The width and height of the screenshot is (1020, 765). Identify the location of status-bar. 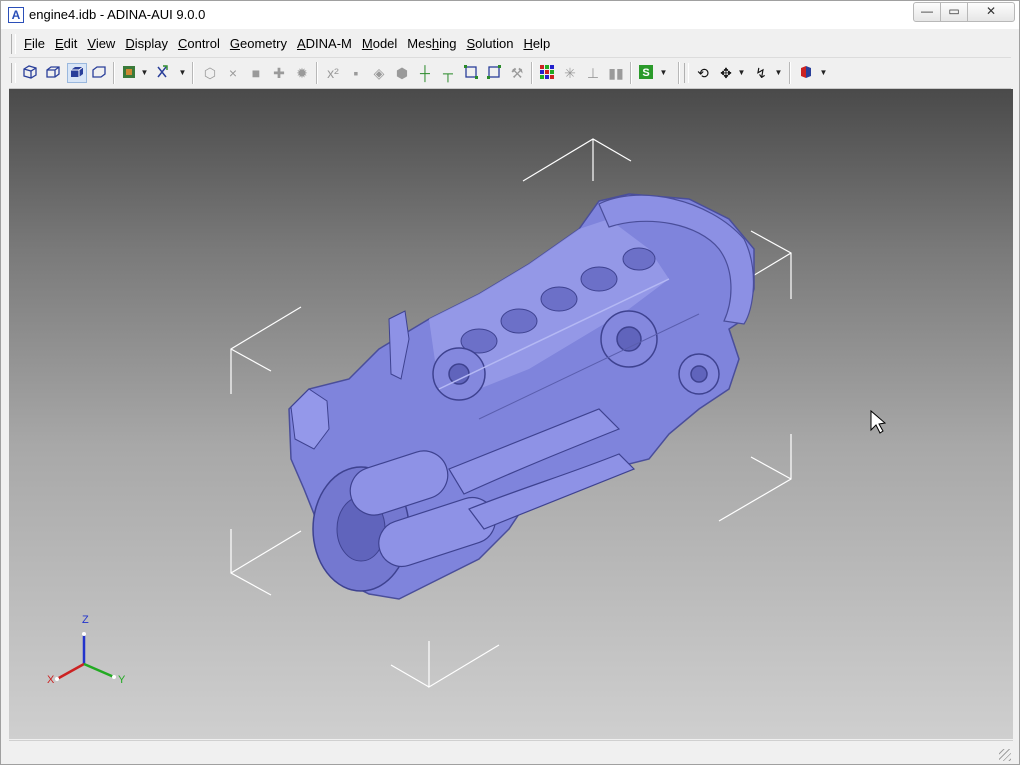
(511, 751).